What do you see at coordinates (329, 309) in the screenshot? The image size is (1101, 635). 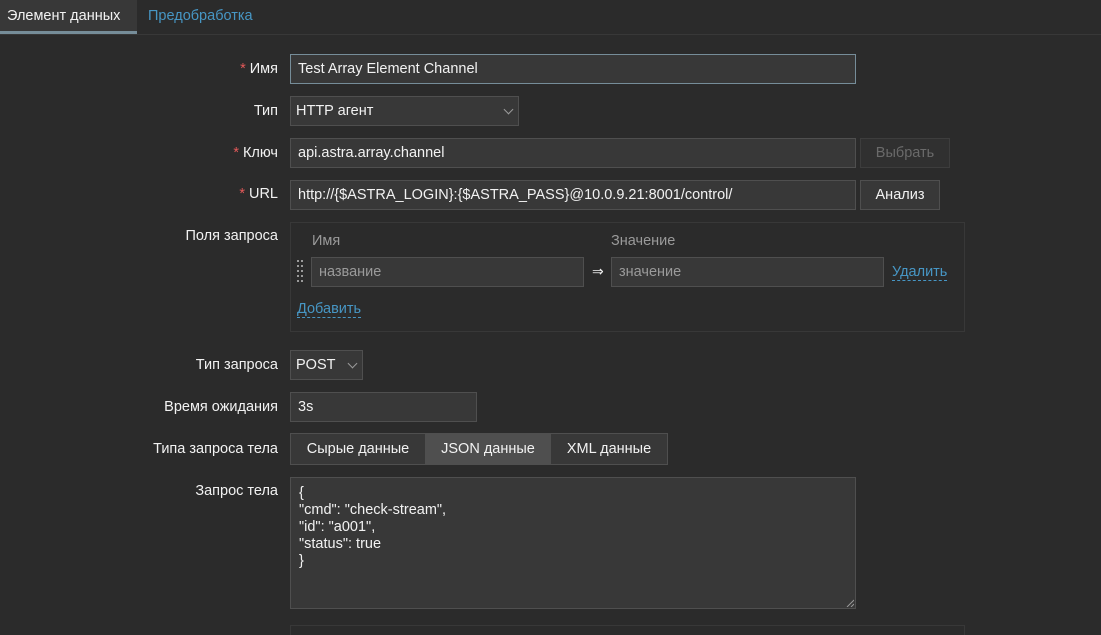 I see `add-query-field-link: Добавить` at bounding box center [329, 309].